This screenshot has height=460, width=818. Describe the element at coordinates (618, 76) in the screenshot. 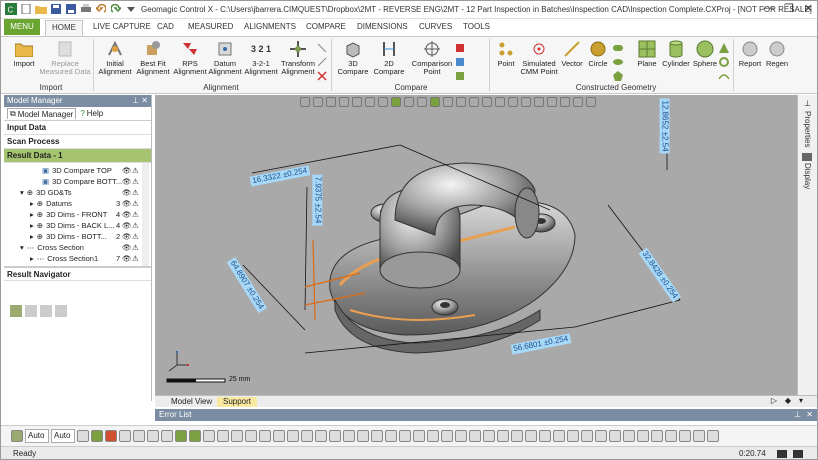

I see `polygon-icon` at that location.